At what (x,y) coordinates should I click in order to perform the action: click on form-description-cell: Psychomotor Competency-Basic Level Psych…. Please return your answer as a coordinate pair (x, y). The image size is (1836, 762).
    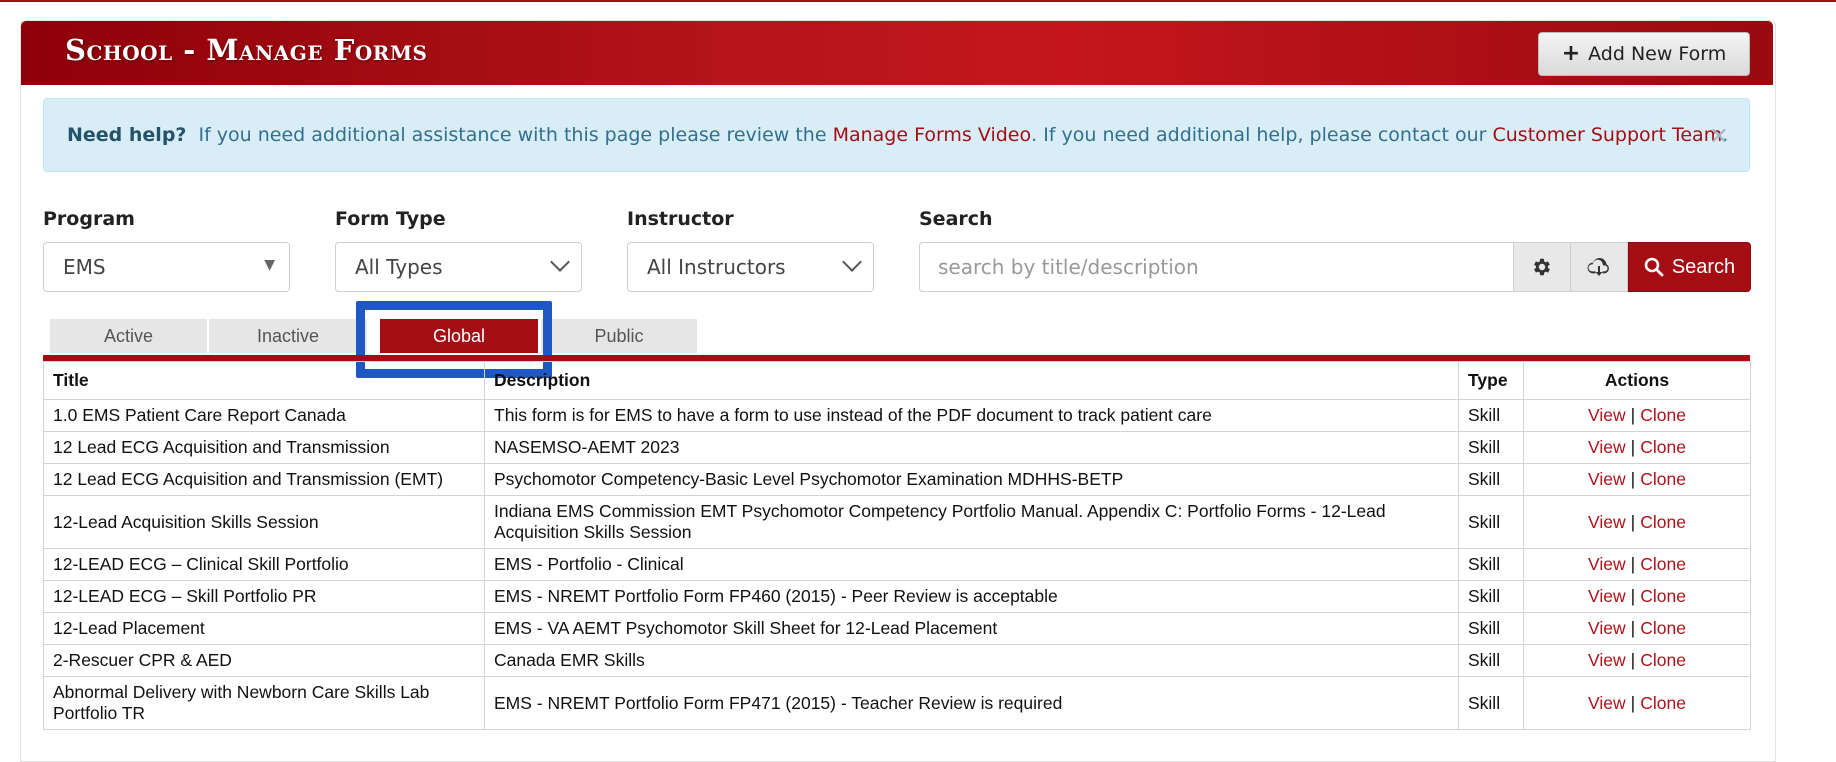
    Looking at the image, I should click on (971, 479).